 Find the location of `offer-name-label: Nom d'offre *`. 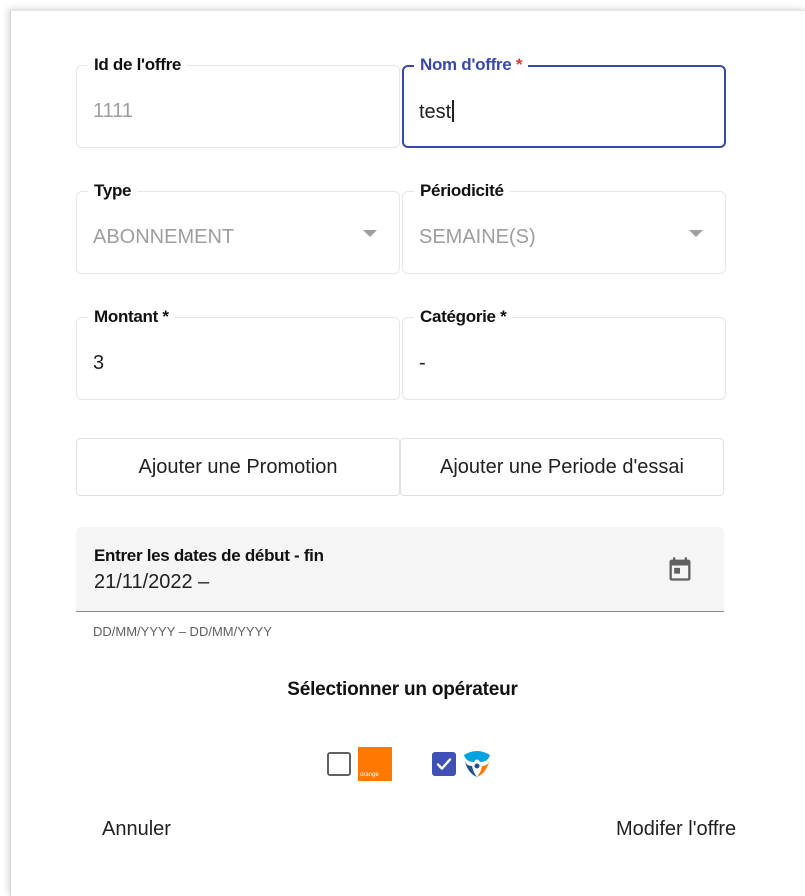

offer-name-label: Nom d'offre * is located at coordinates (471, 65).